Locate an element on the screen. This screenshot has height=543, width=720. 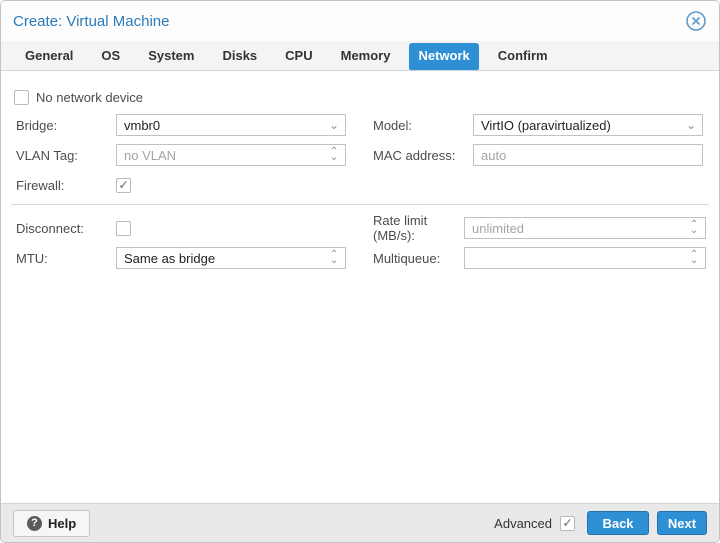
mtu-input is located at coordinates (224, 258).